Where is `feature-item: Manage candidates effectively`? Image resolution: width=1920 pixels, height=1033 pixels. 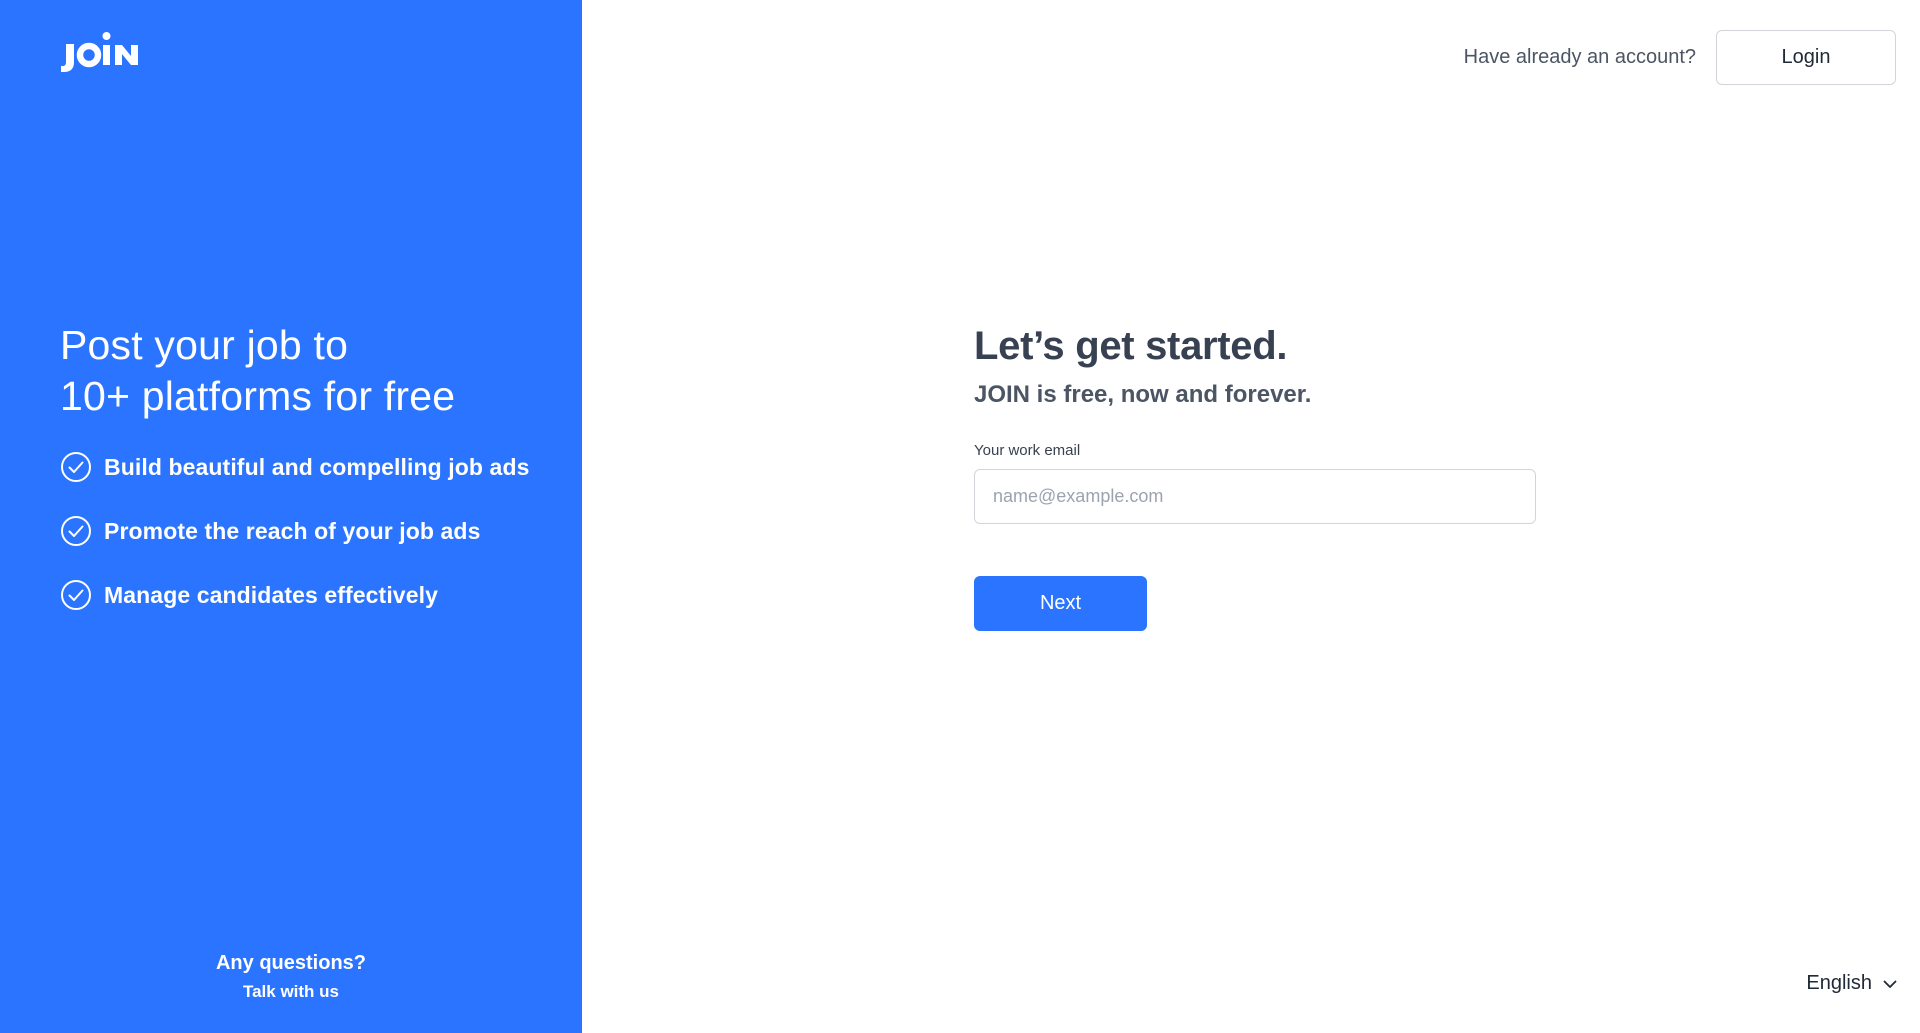 feature-item: Manage candidates effectively is located at coordinates (294, 595).